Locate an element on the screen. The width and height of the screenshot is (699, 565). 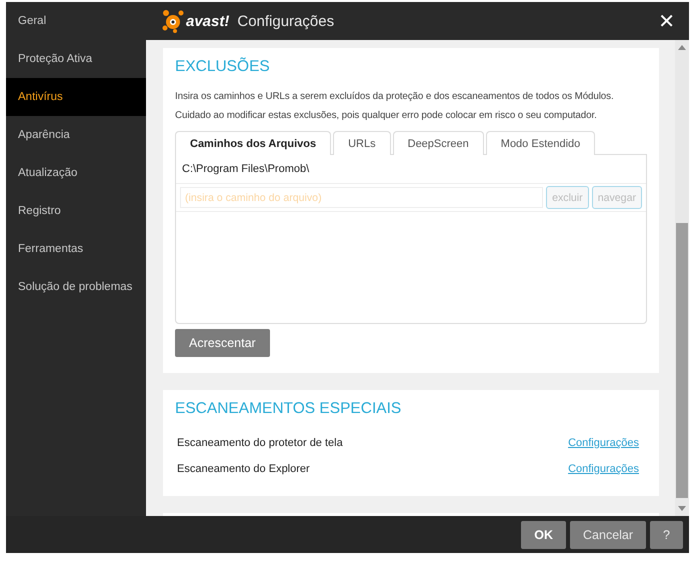
sidebar-item: Ferramentas is located at coordinates (76, 249).